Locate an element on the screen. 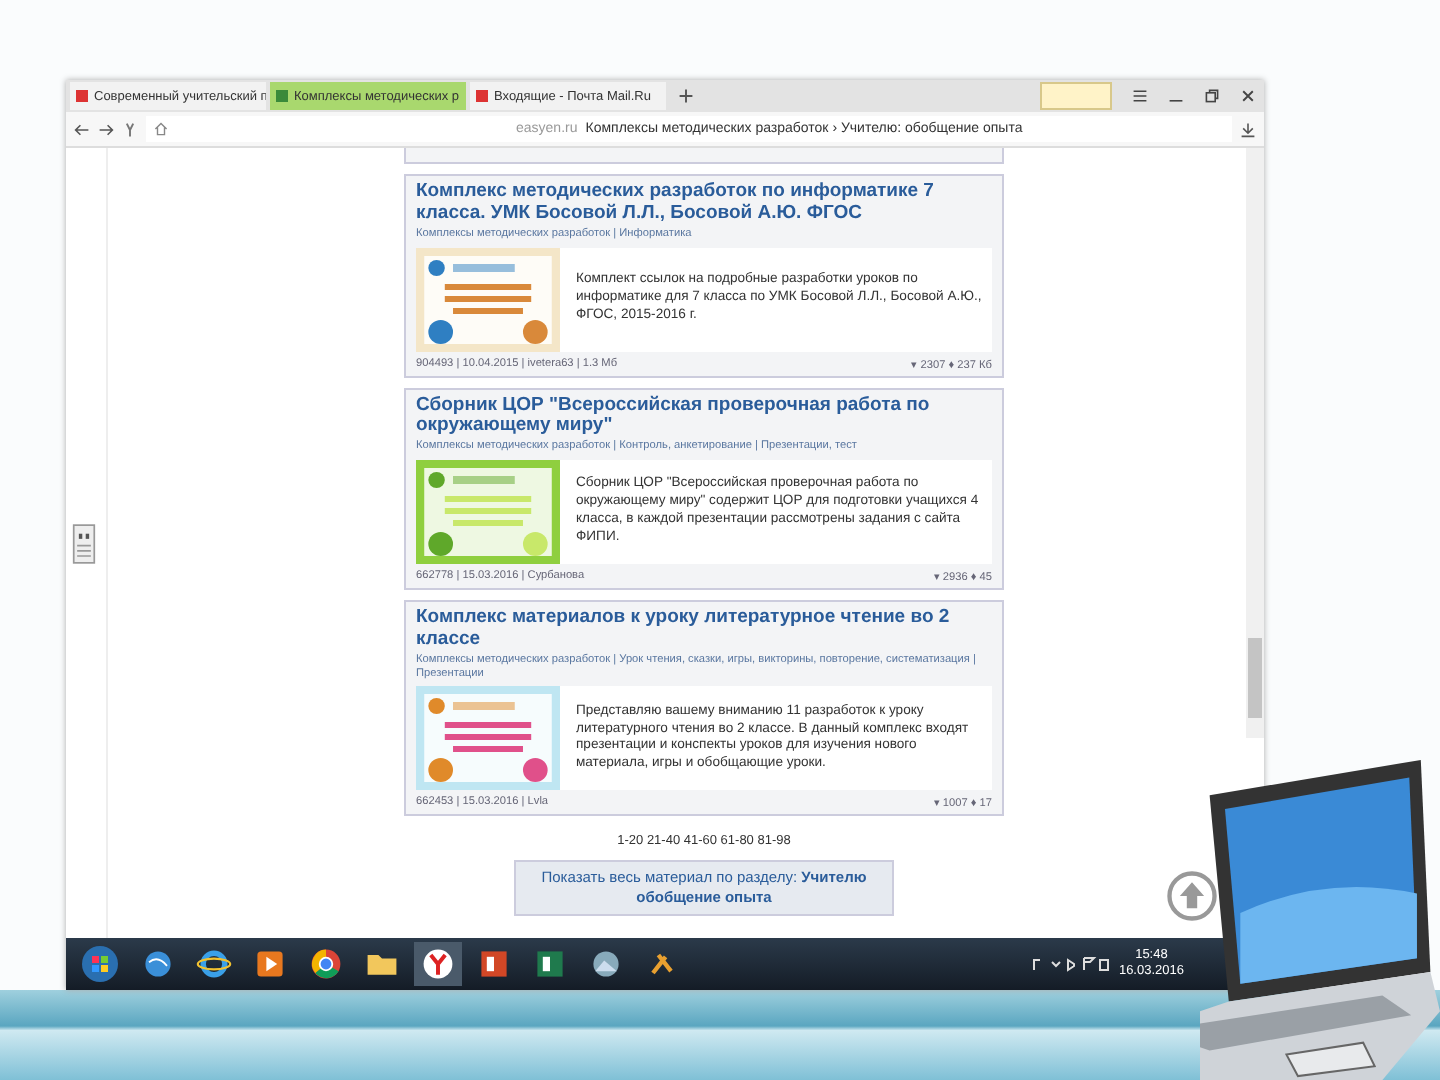  browser-logo-icon is located at coordinates (130, 129).